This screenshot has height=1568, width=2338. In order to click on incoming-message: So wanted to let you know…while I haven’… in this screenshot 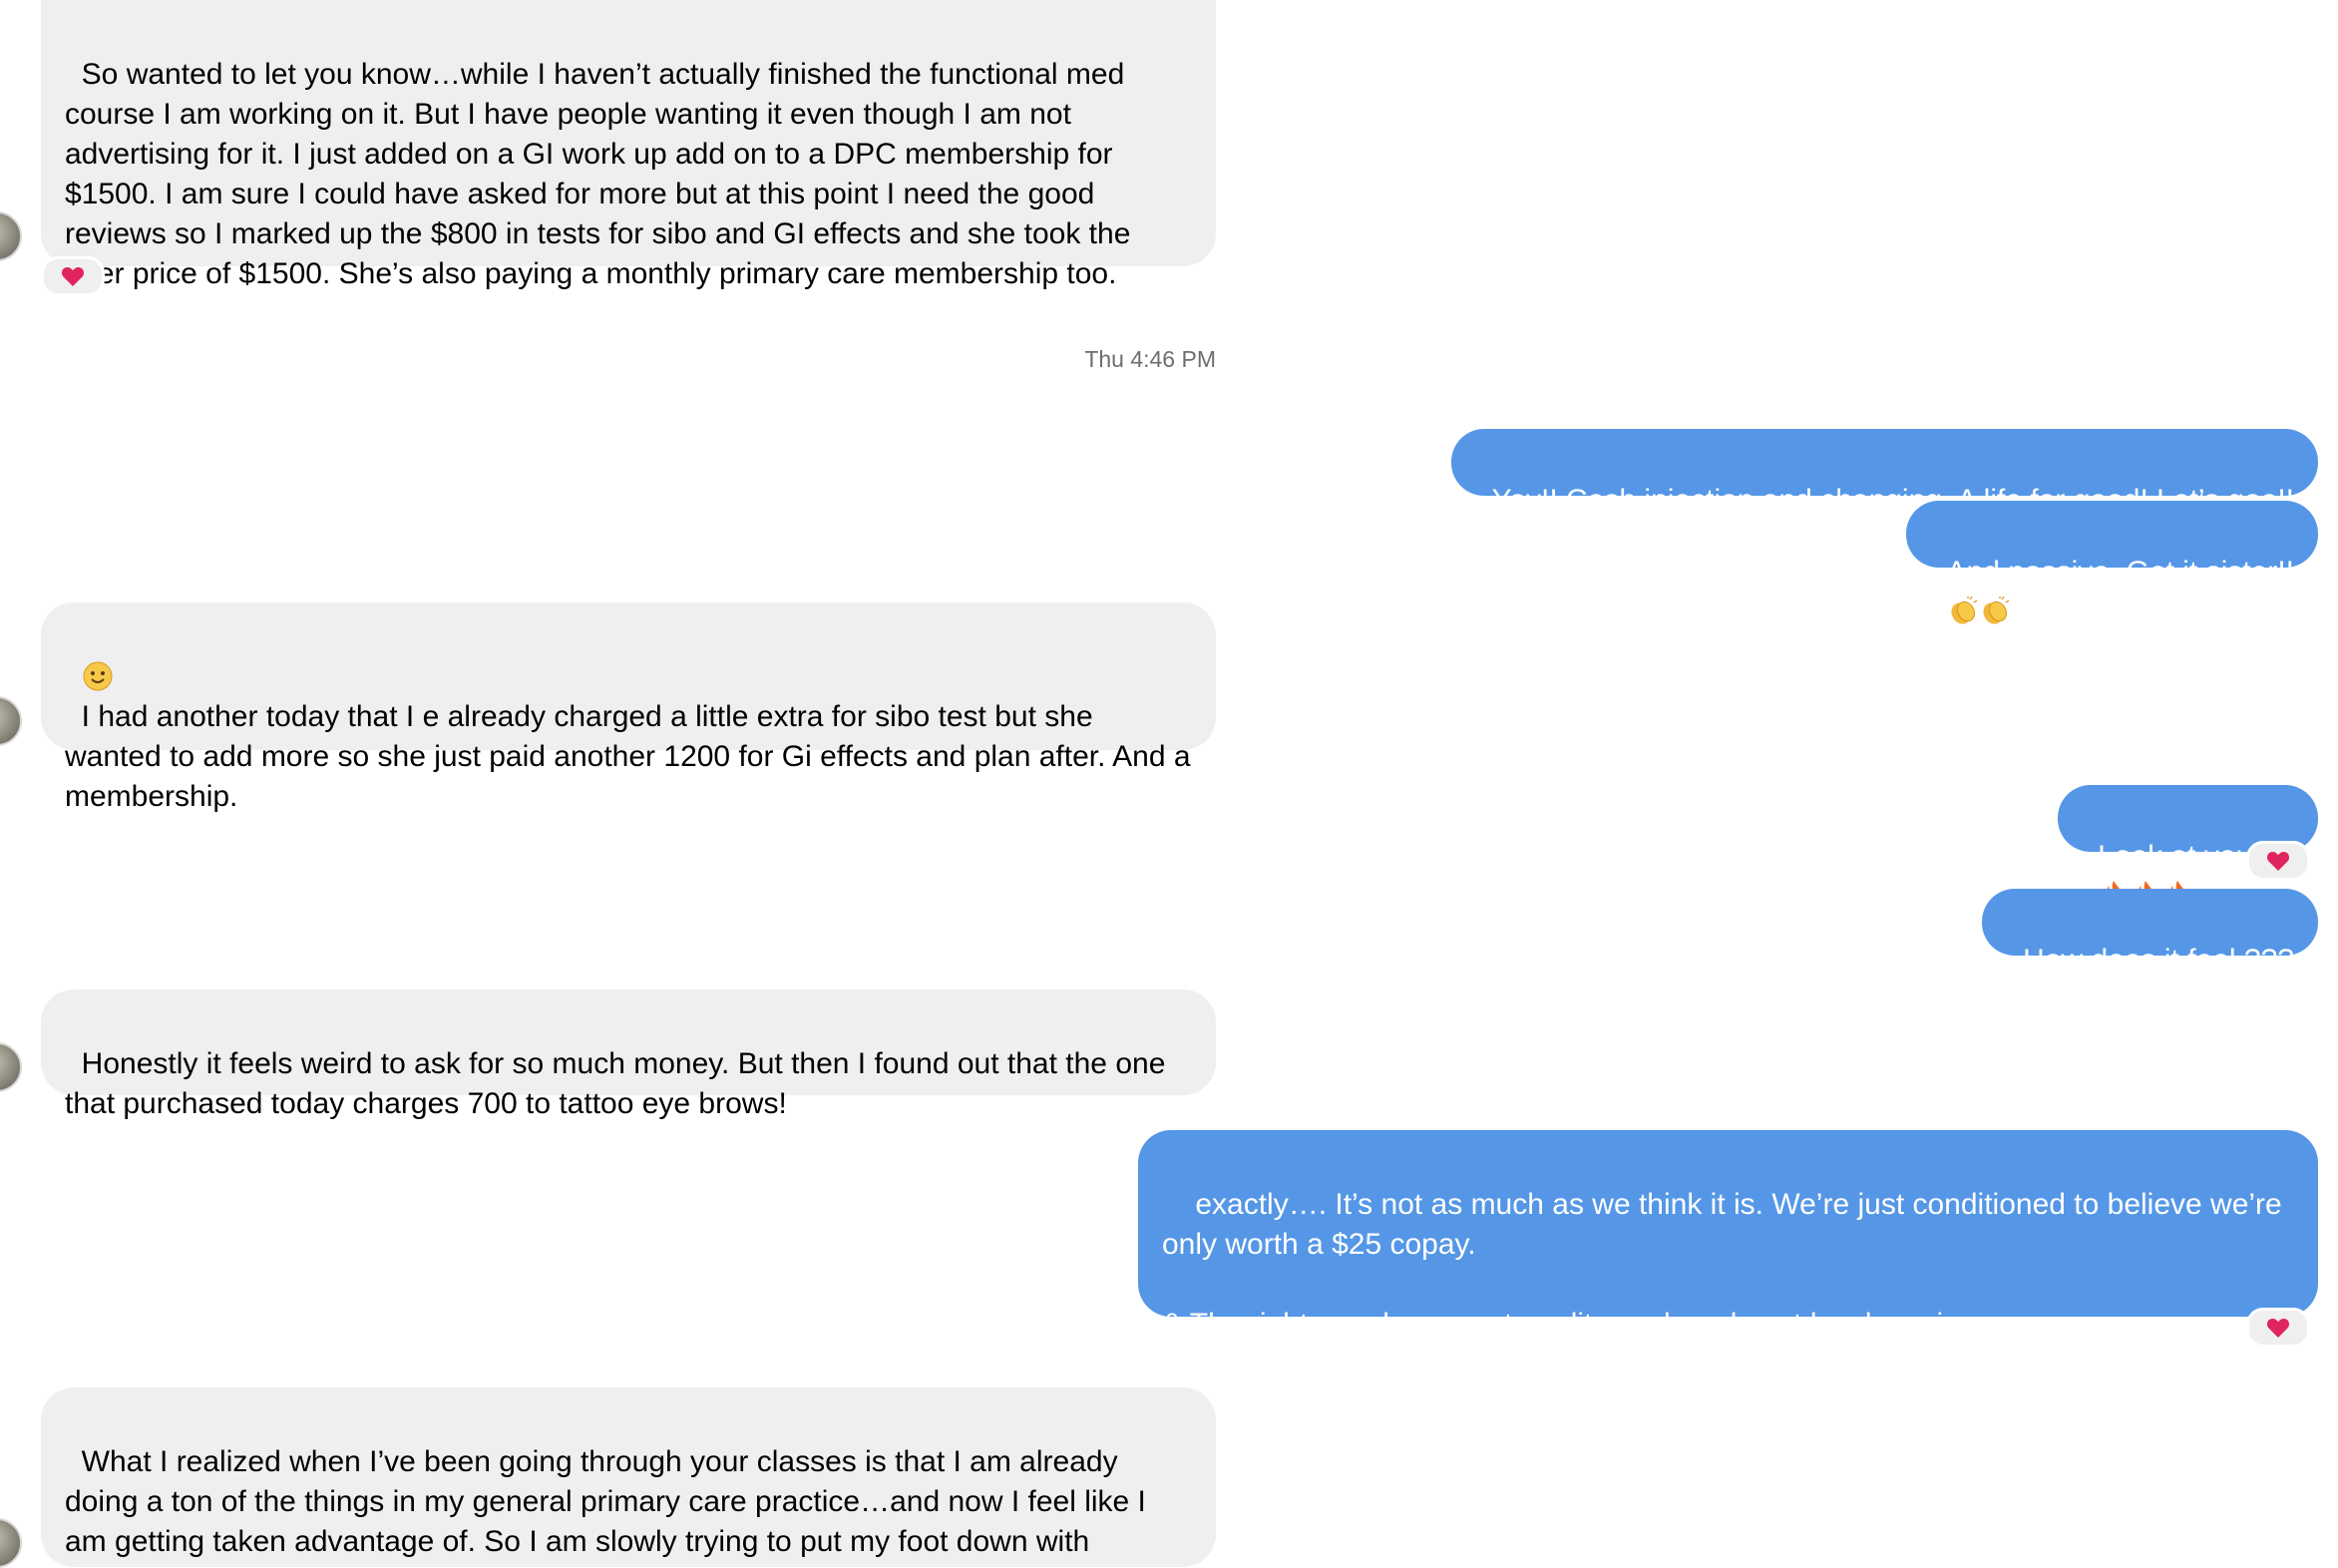, I will do `click(628, 145)`.